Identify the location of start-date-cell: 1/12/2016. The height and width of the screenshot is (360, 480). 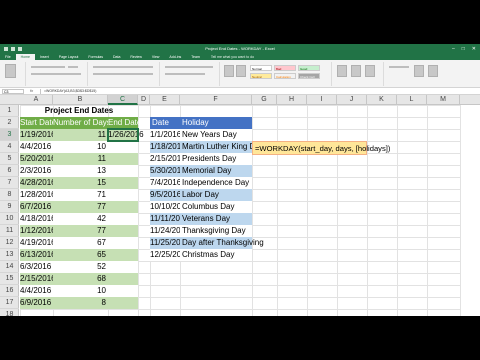
(38, 231).